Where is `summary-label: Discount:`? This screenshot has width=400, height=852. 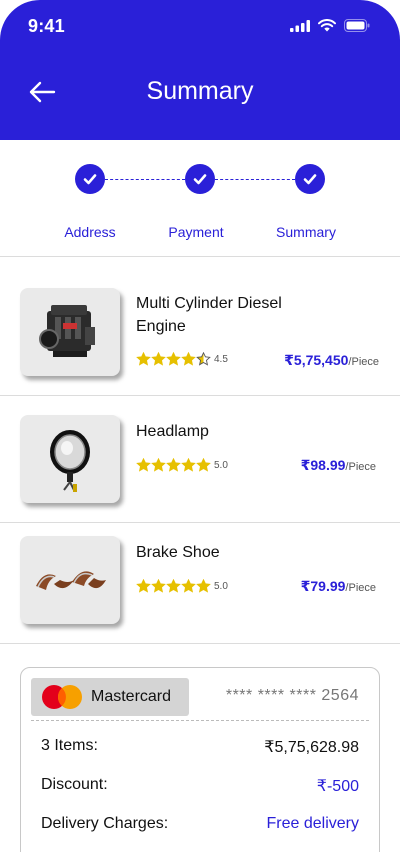
summary-label: Discount: is located at coordinates (74, 784).